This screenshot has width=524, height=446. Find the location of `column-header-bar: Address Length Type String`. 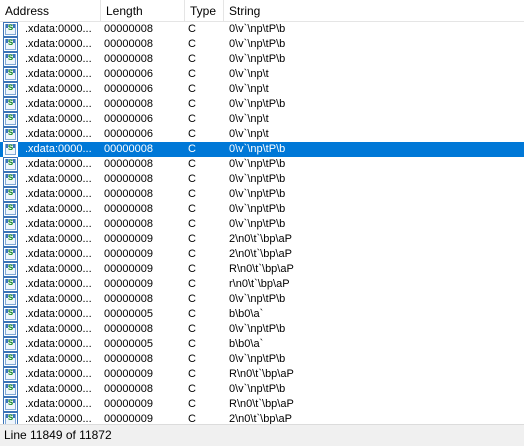

column-header-bar: Address Length Type String is located at coordinates (262, 11).